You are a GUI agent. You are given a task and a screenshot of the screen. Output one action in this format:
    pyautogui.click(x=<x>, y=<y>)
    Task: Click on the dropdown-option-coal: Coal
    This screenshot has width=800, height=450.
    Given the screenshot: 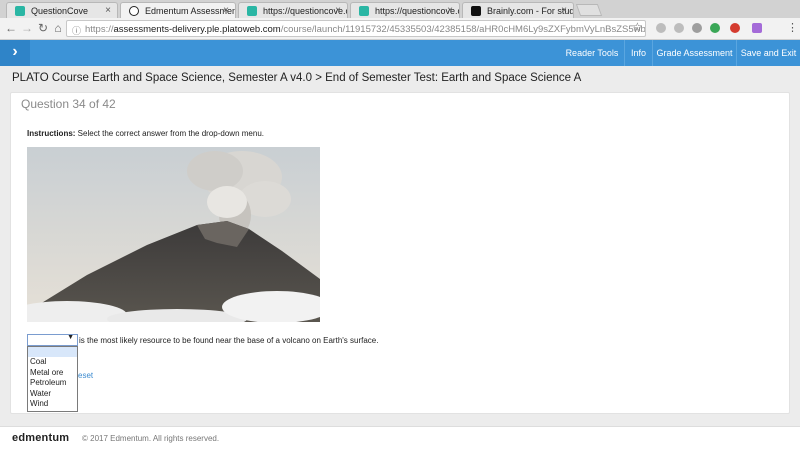 What is the action you would take?
    pyautogui.click(x=52, y=362)
    